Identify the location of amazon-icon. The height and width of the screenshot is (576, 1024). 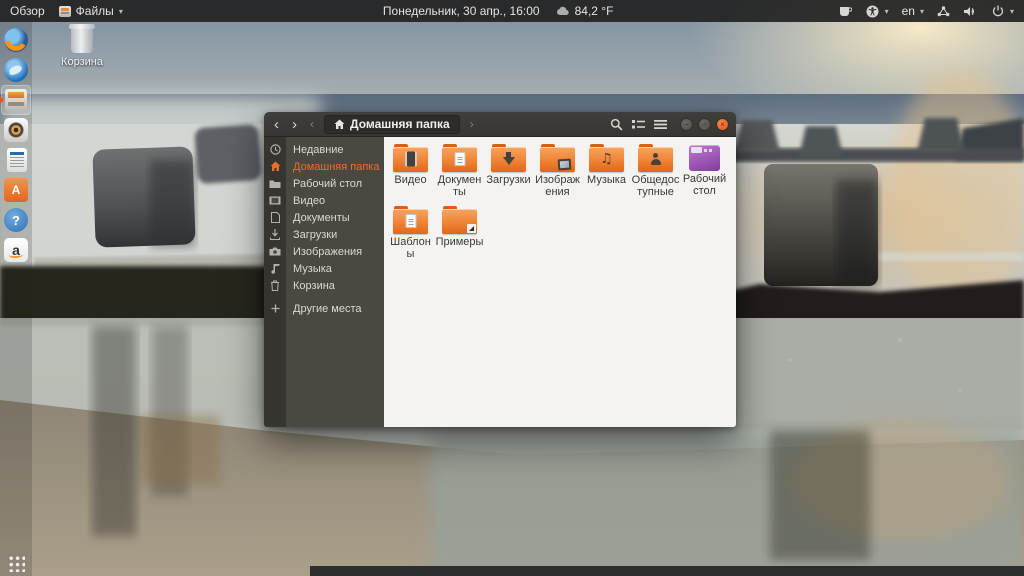
(16, 250).